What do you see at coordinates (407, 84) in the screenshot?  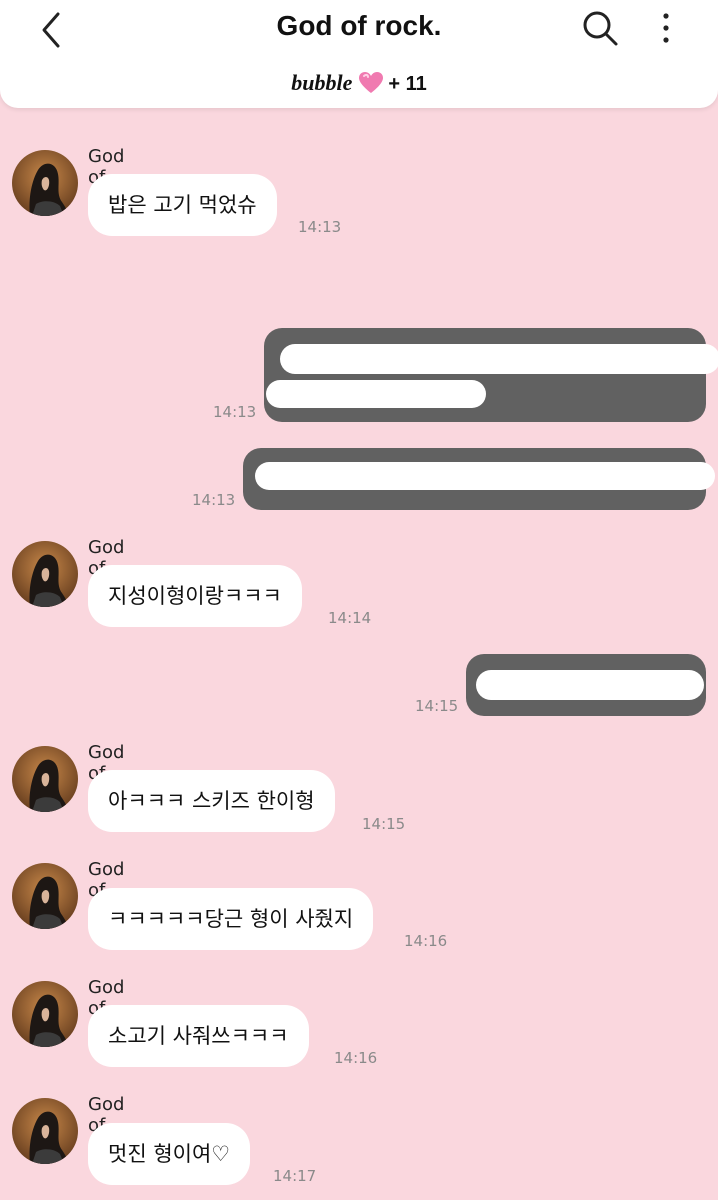 I see `member-count: + 11` at bounding box center [407, 84].